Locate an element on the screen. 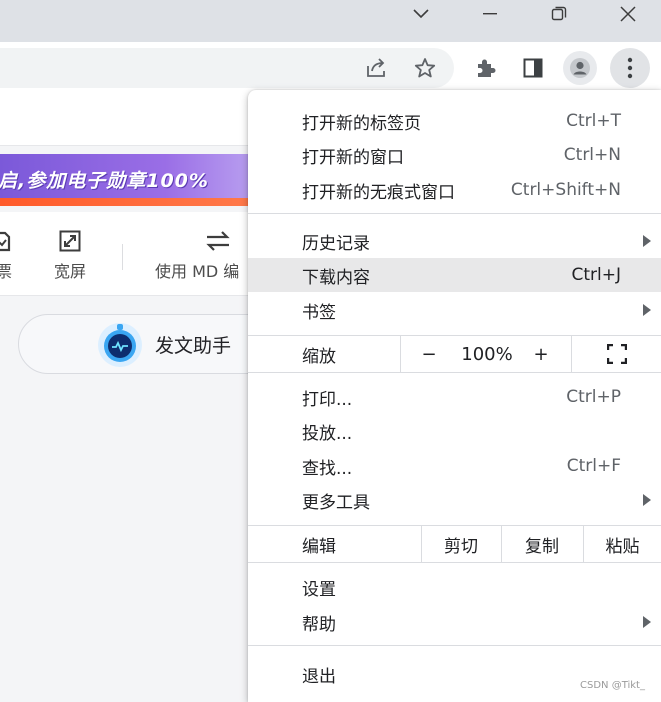  menu-item-label: 下载内容 is located at coordinates (336, 277).